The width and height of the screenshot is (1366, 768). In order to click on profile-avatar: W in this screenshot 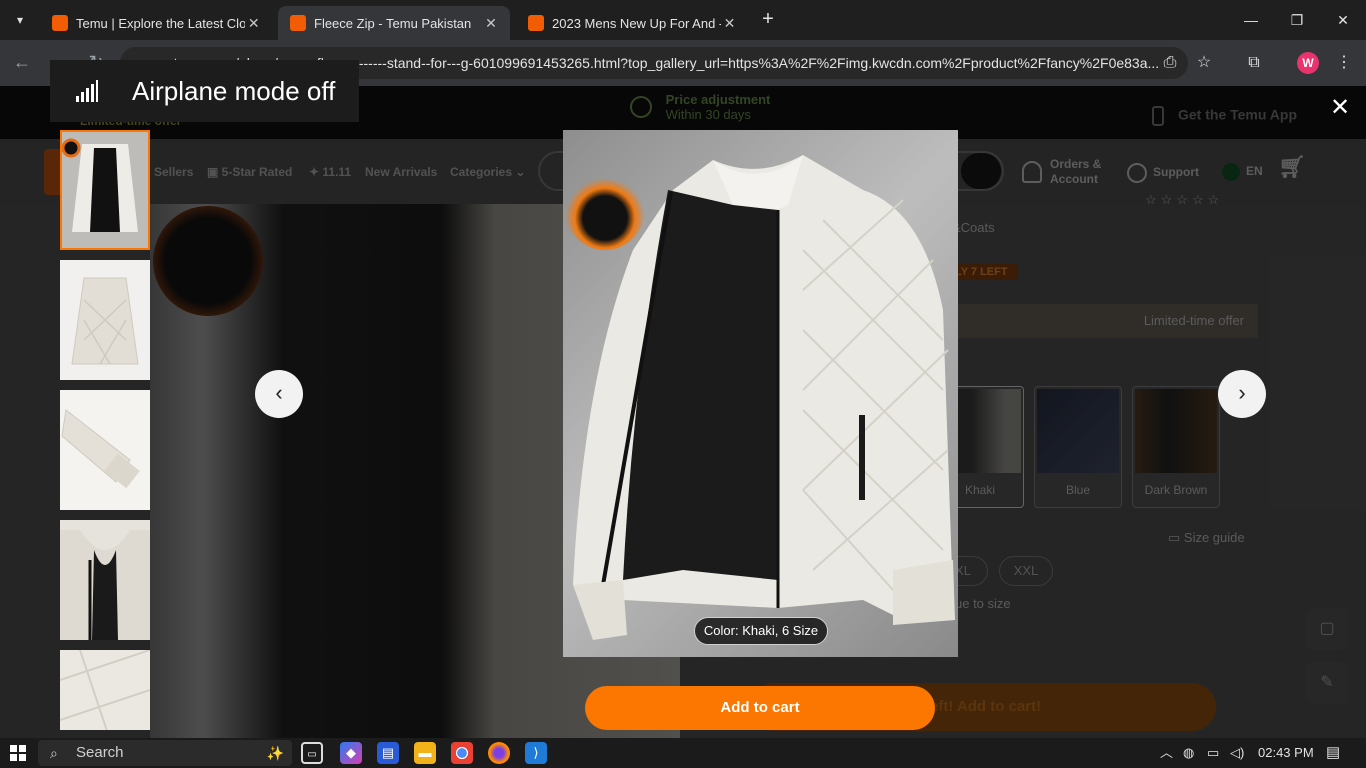, I will do `click(1308, 63)`.